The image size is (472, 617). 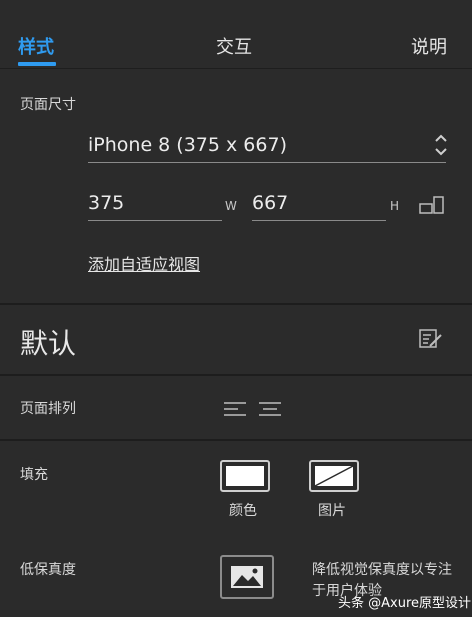 I want to click on default-style-title: 默认, so click(x=48, y=343).